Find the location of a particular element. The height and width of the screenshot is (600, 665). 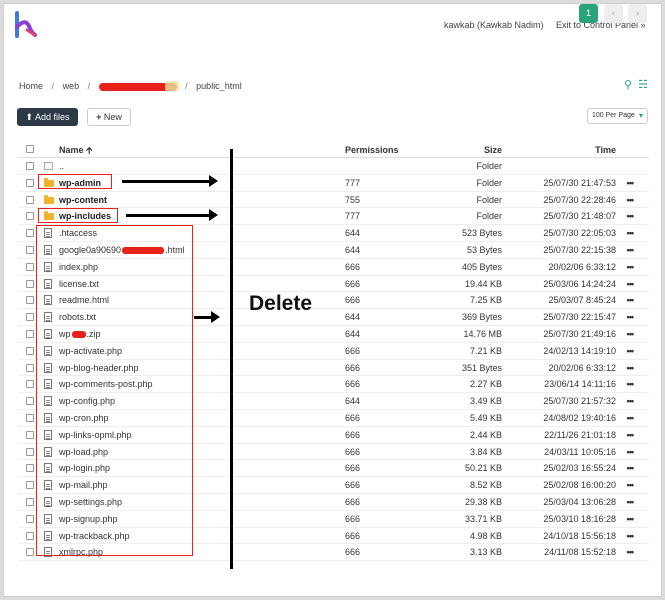

page-1-button: 1 is located at coordinates (588, 13).